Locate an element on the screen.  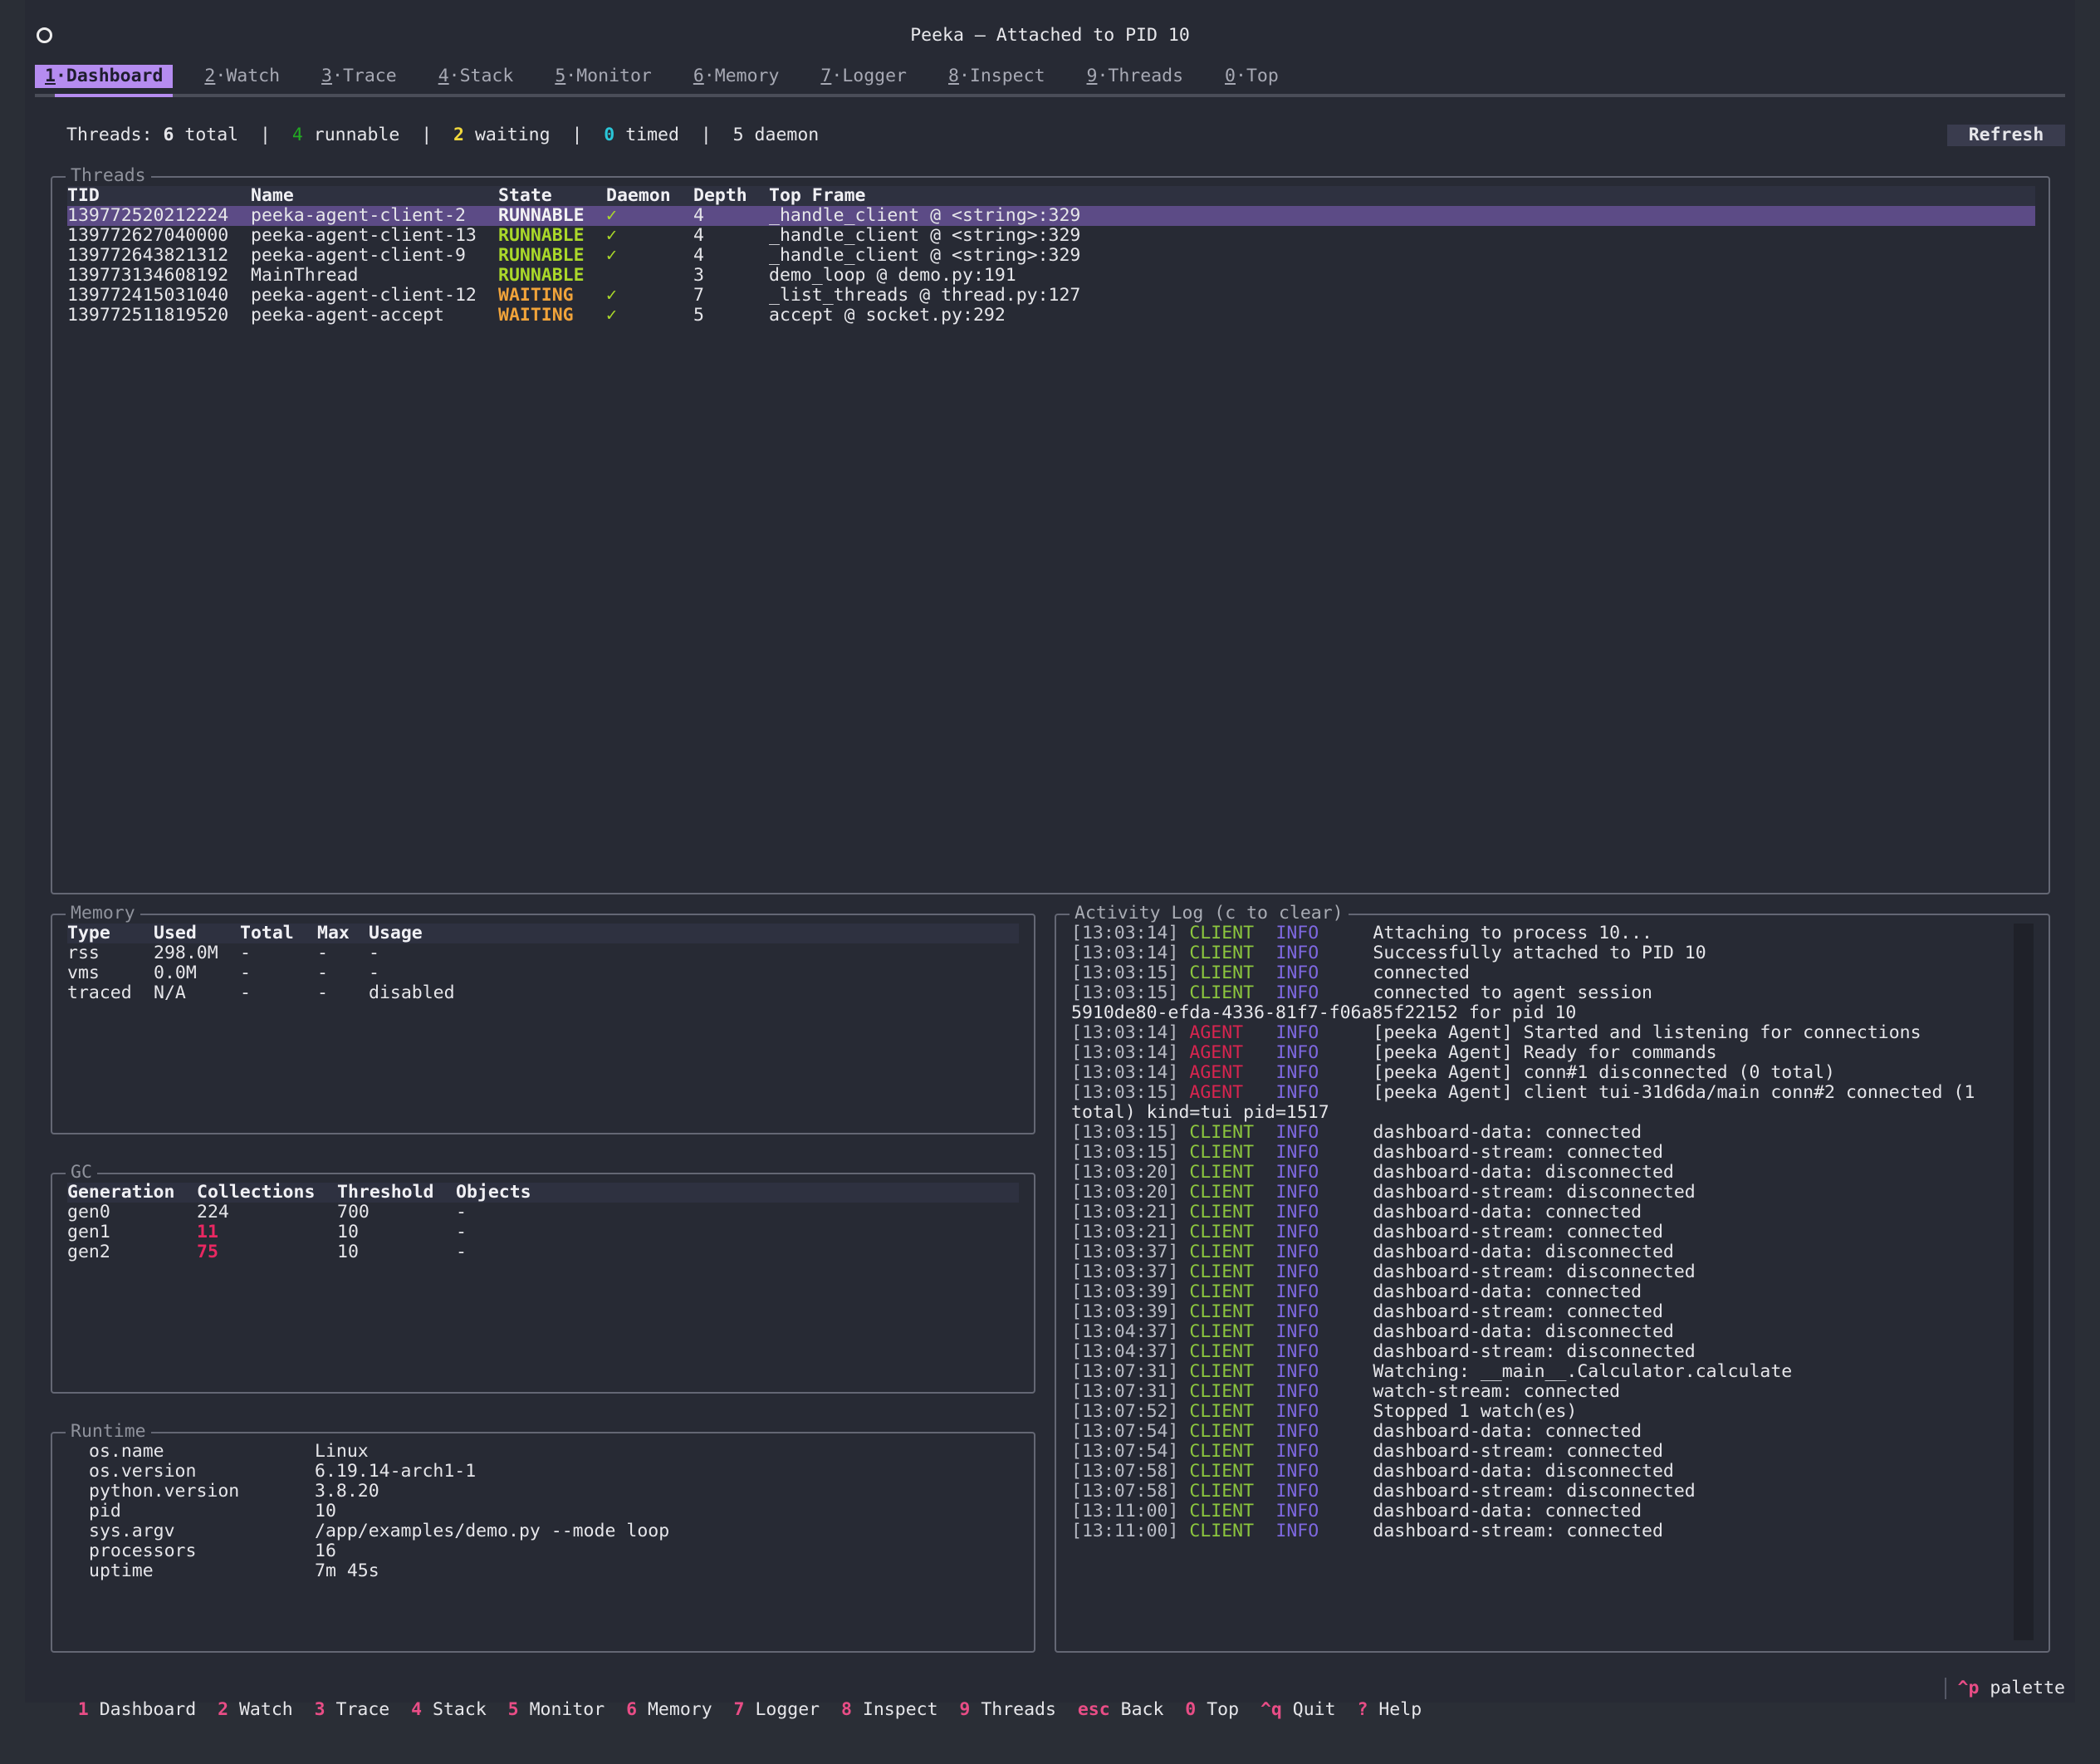
window-title: Peeka — Attached to PID 10 is located at coordinates (1050, 35).